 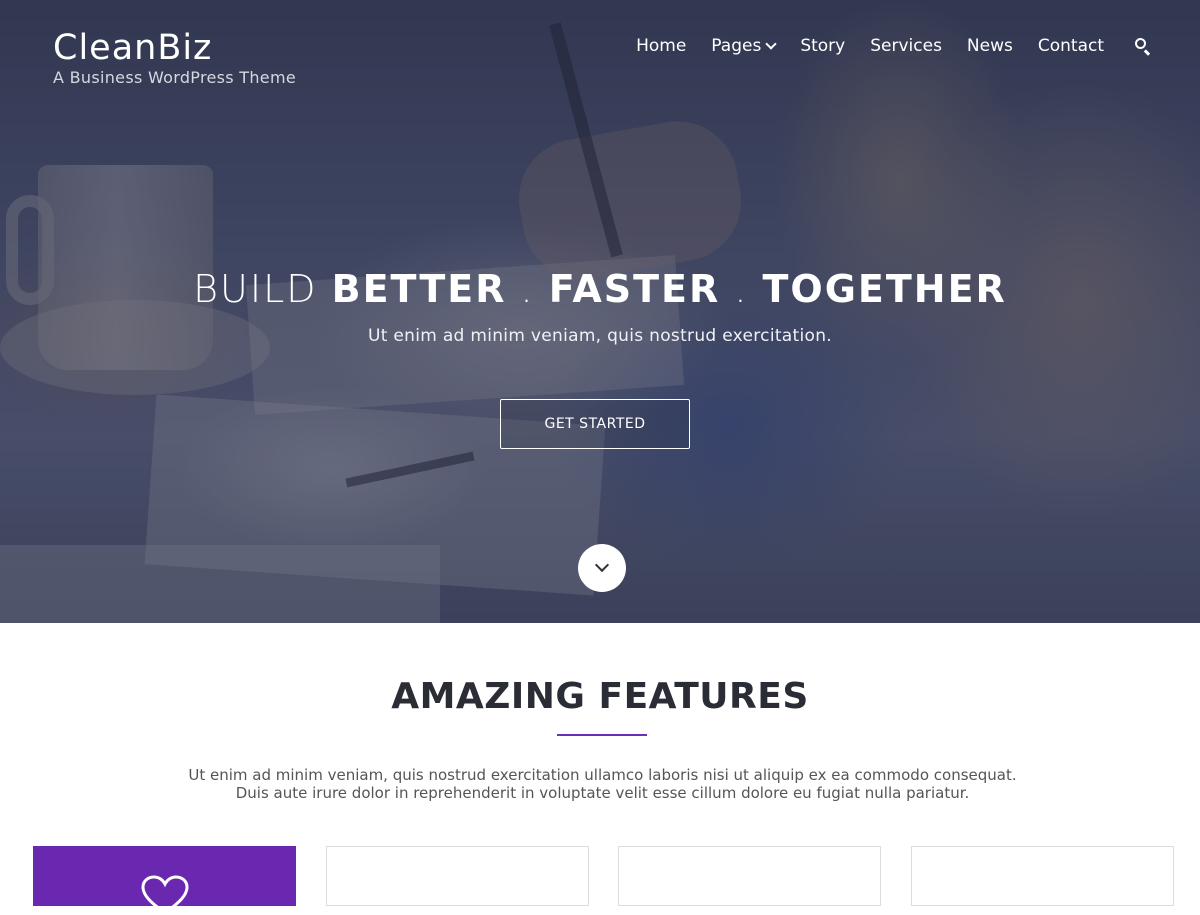 I want to click on nav-item-label: News, so click(x=989, y=46).